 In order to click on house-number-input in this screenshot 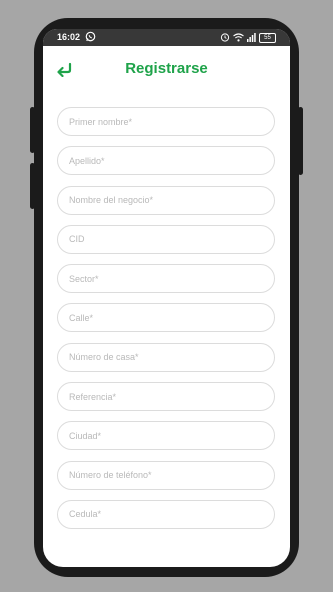, I will do `click(166, 357)`.